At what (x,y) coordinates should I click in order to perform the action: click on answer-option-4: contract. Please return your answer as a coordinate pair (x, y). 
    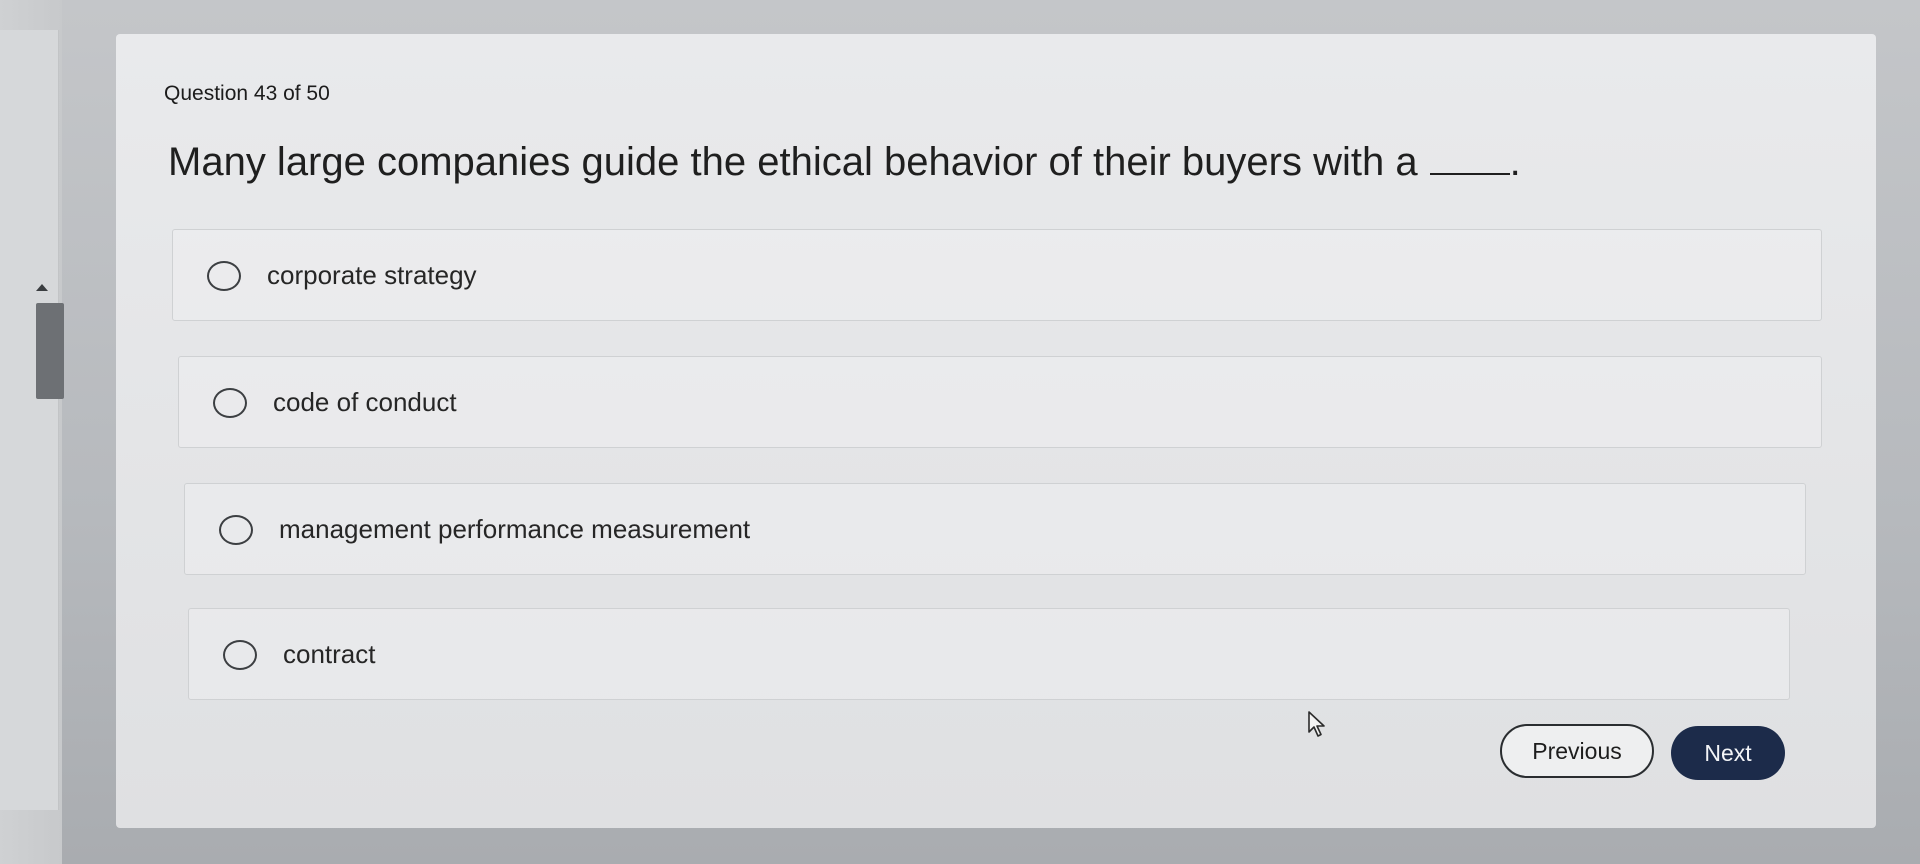
    Looking at the image, I should click on (989, 654).